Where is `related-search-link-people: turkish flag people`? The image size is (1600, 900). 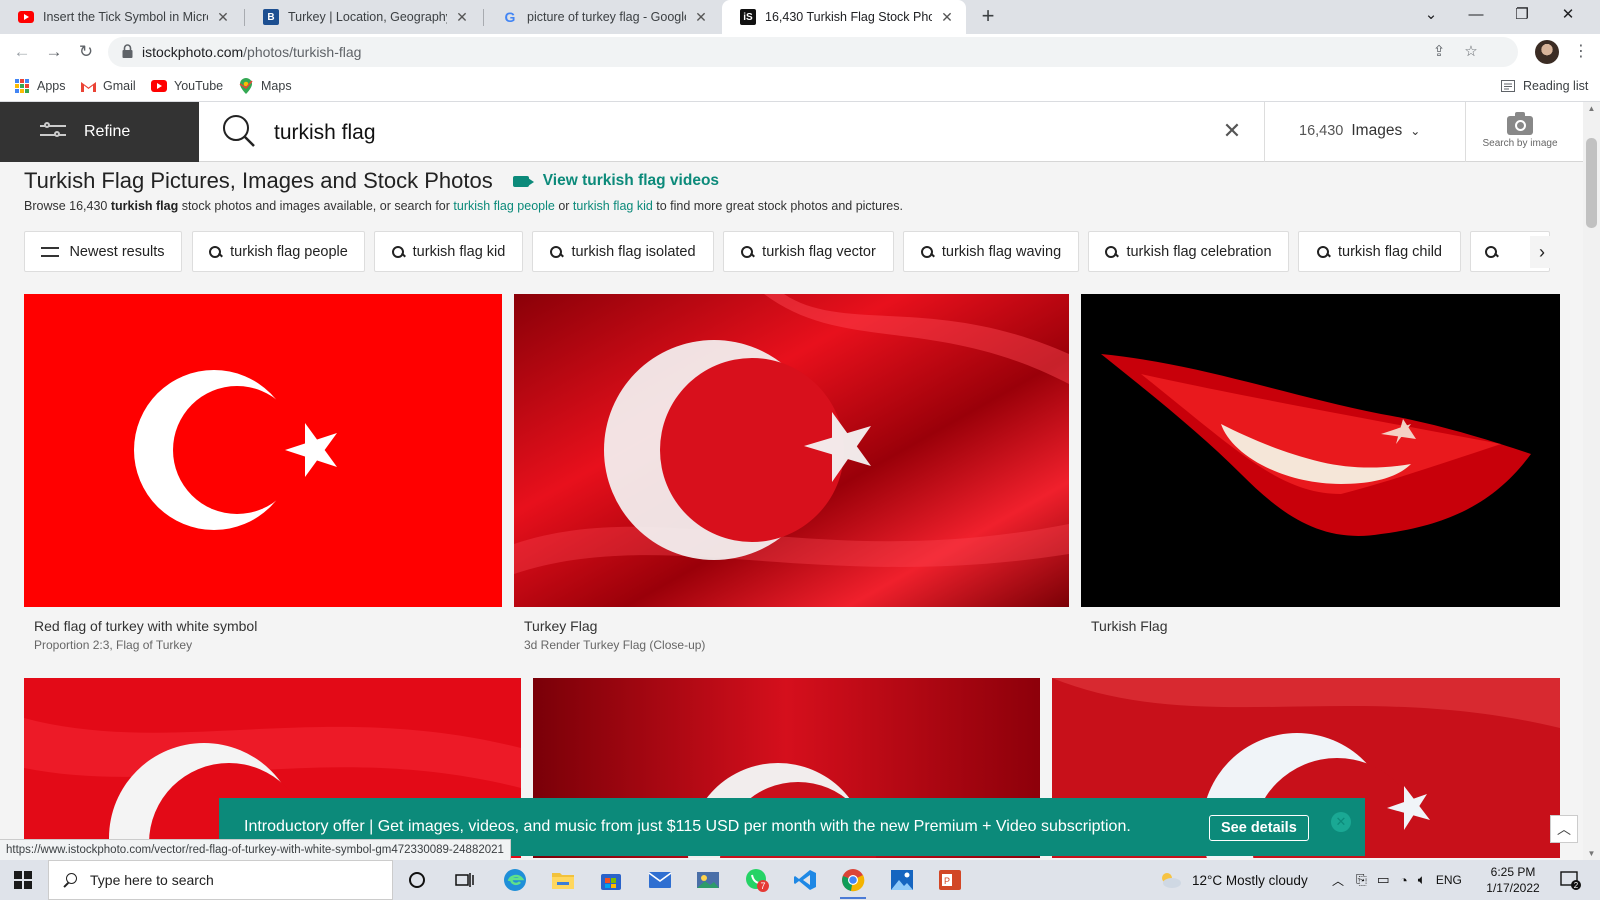 related-search-link-people: turkish flag people is located at coordinates (503, 206).